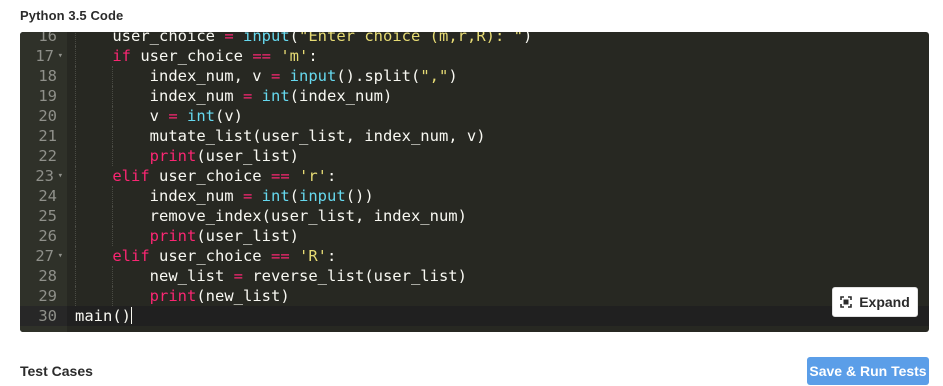  Describe the element at coordinates (868, 371) in the screenshot. I see `save-run-tests-button: Save & Run Tests` at that location.